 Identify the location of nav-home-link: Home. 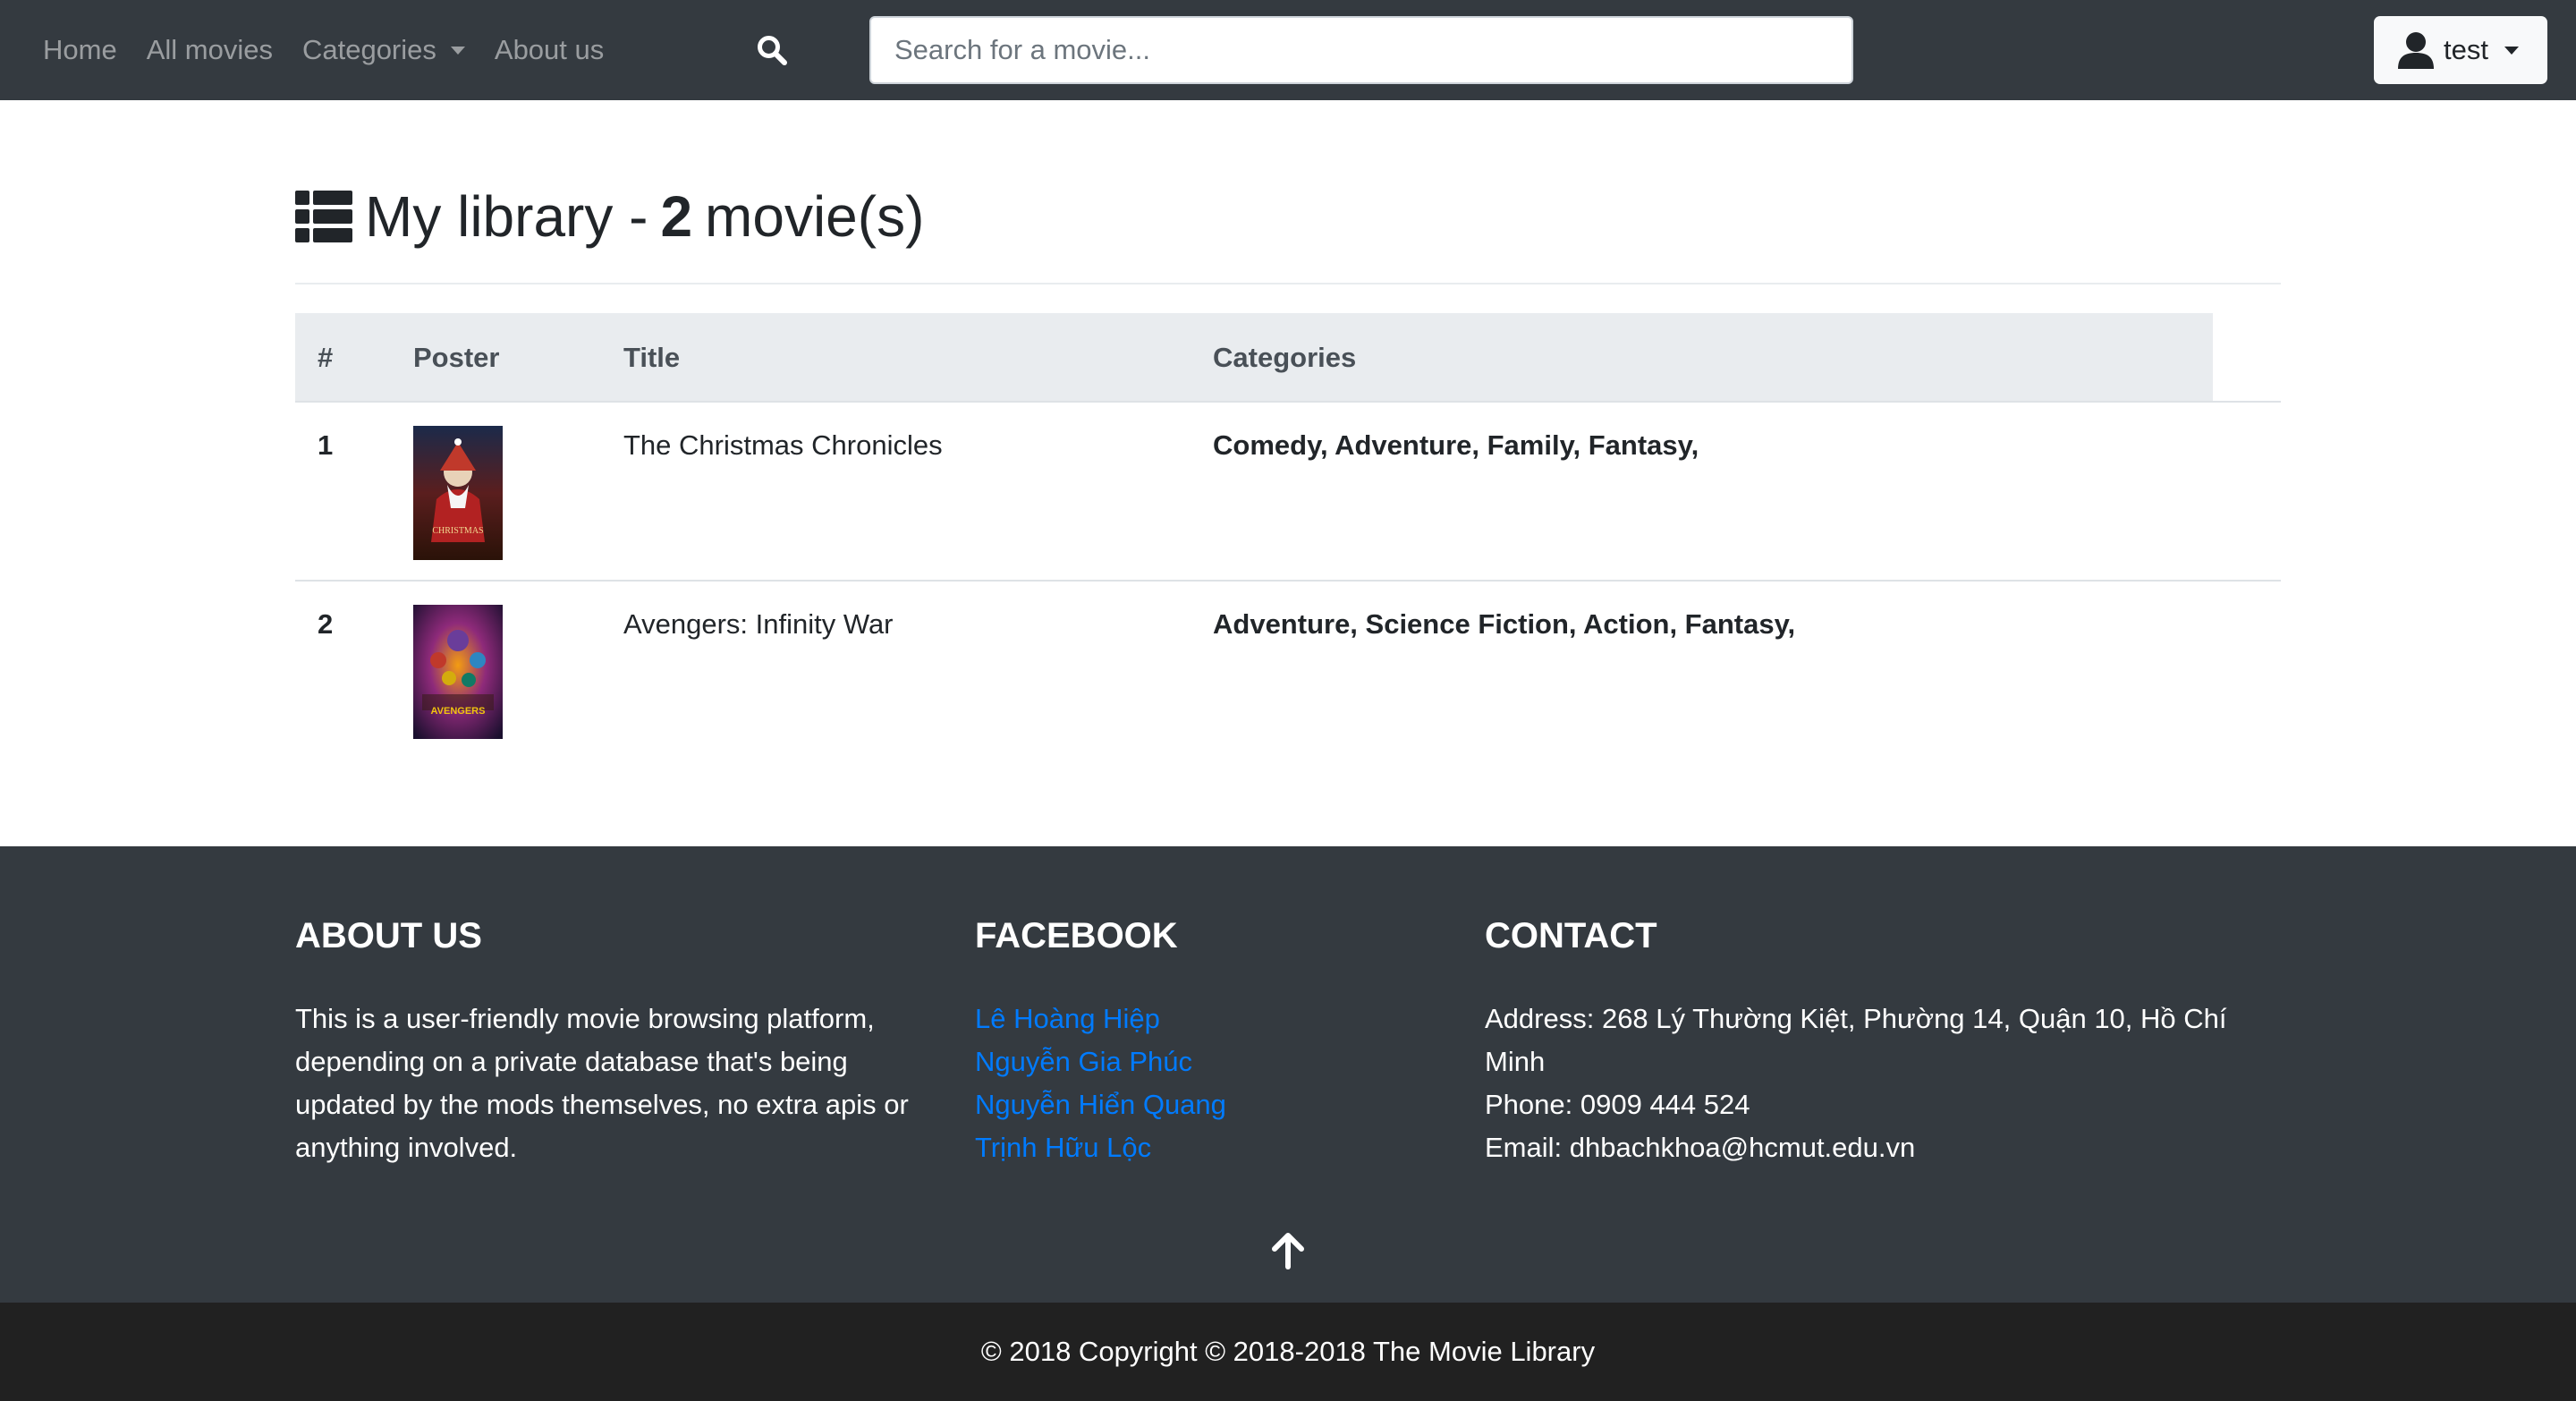
(80, 50).